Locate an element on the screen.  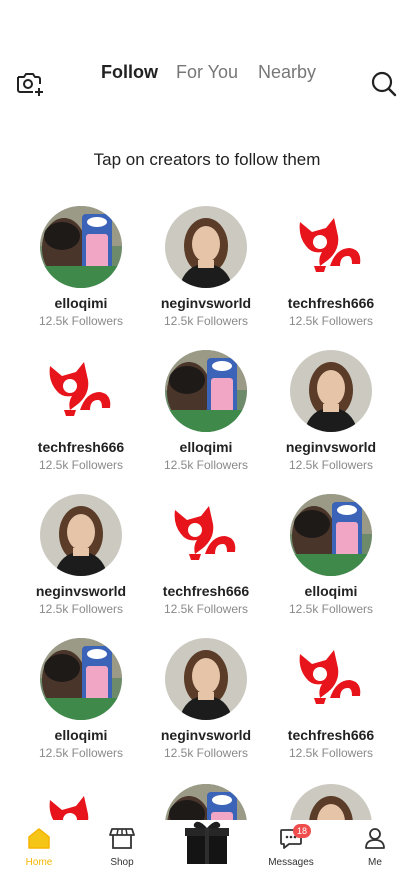
nav-messages-label: Messages is located at coordinates (291, 862).